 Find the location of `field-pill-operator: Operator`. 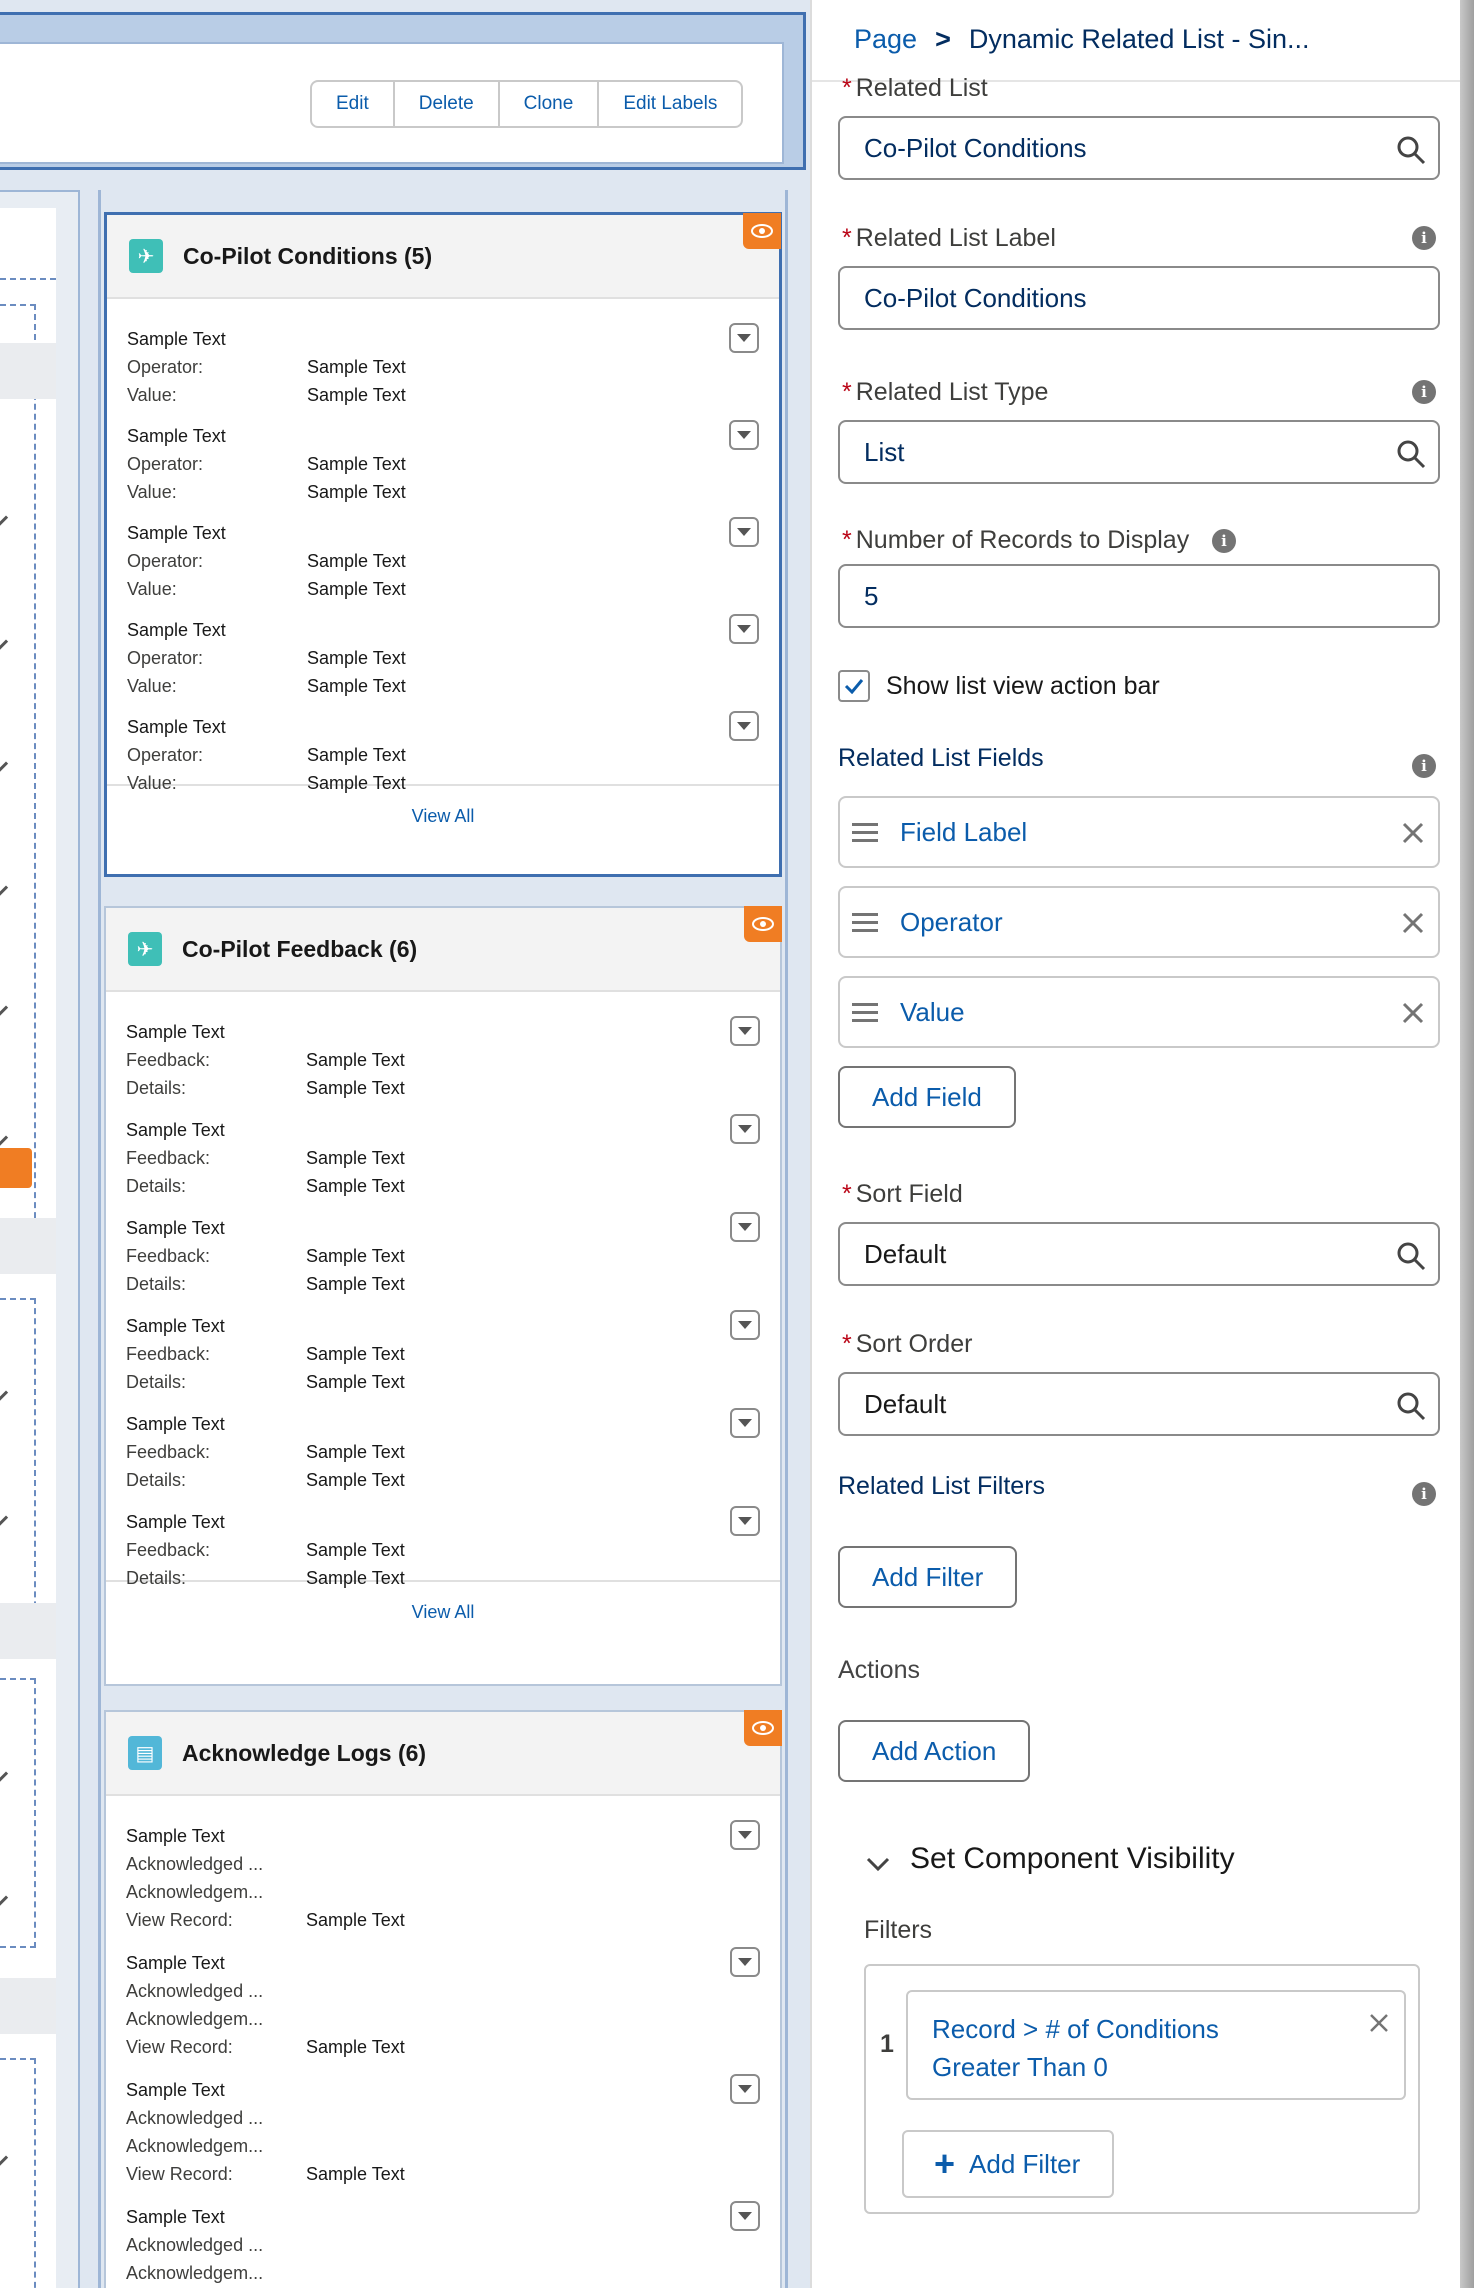

field-pill-operator: Operator is located at coordinates (1139, 922).